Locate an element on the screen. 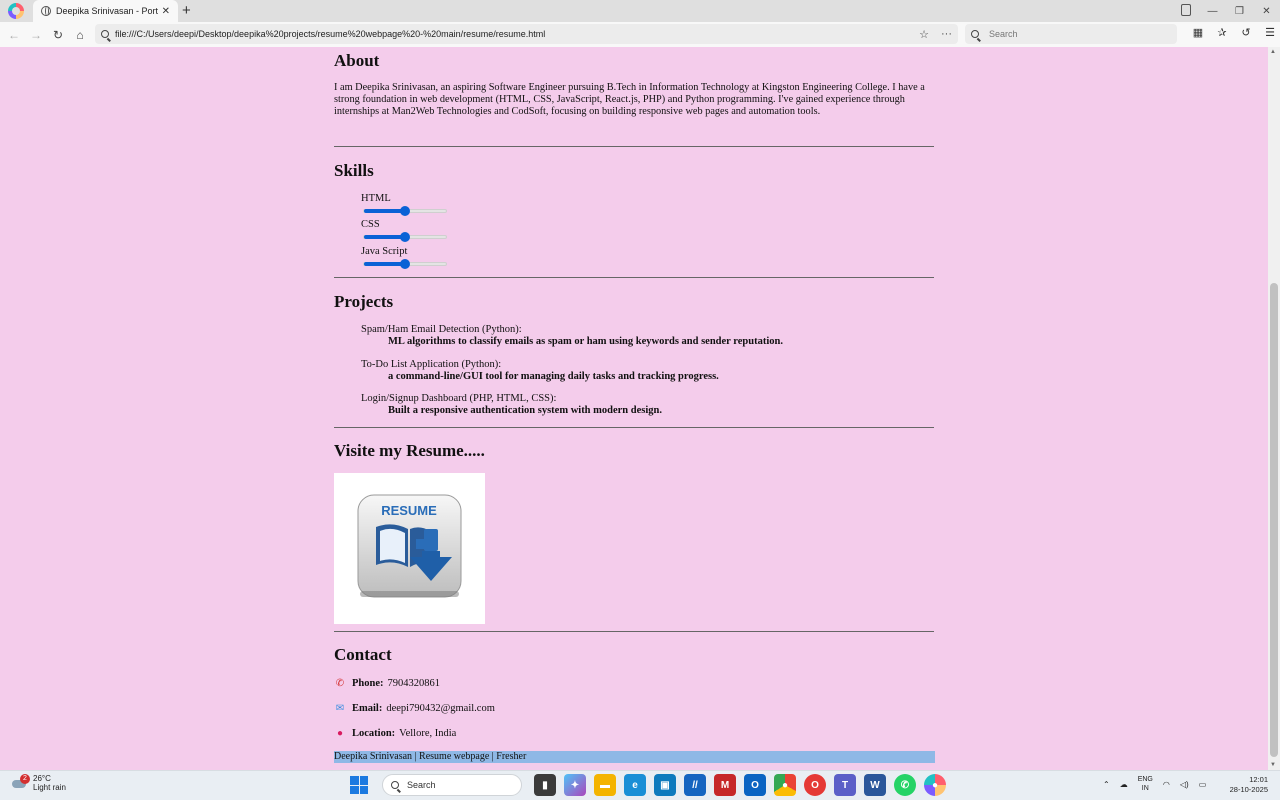 The width and height of the screenshot is (1280, 800). weather-condition: Light rain is located at coordinates (49, 787).